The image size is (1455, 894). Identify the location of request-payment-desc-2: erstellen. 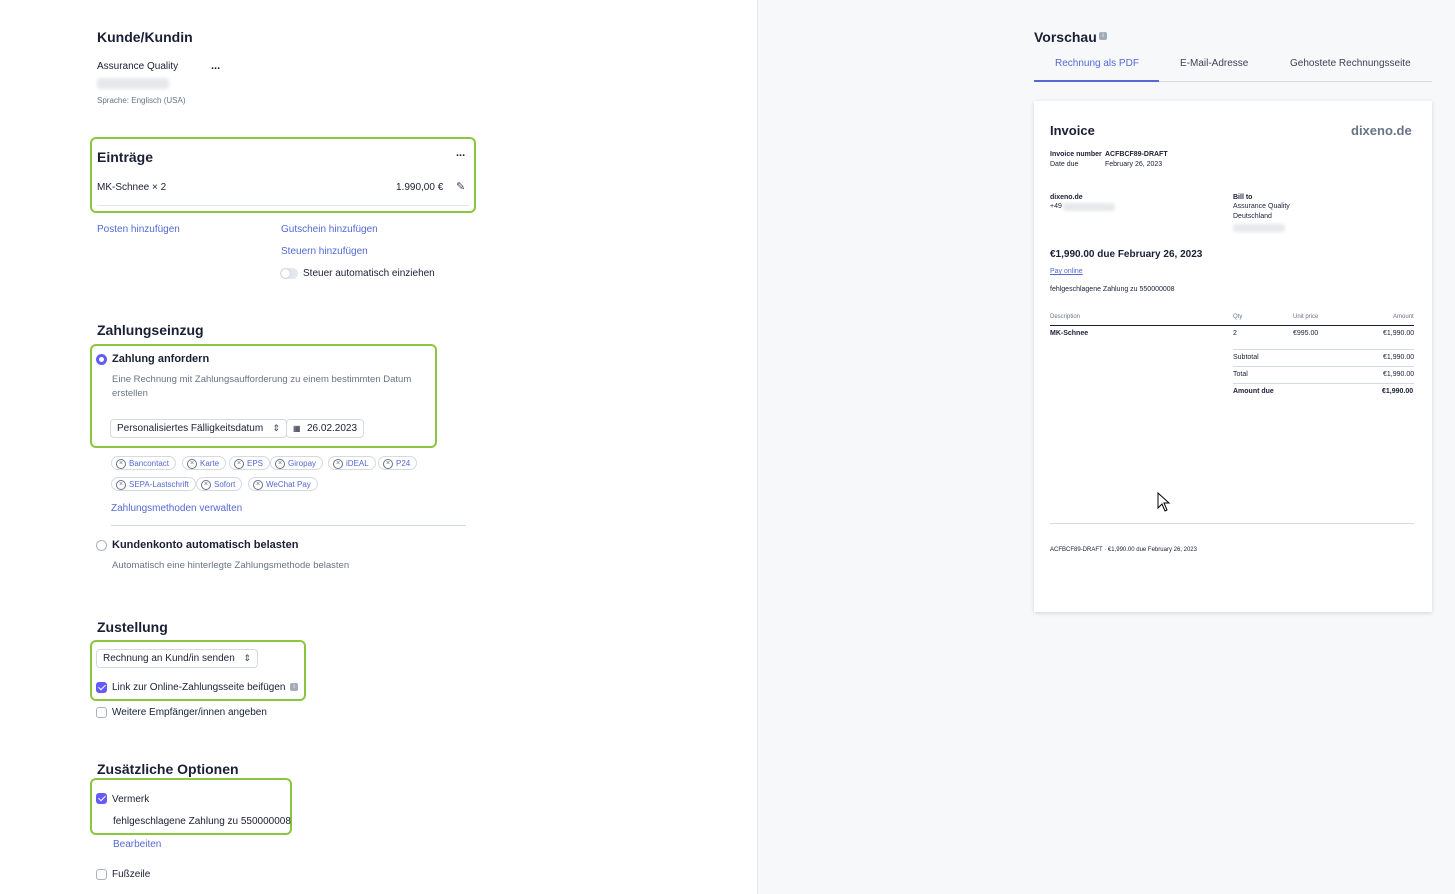
(130, 393).